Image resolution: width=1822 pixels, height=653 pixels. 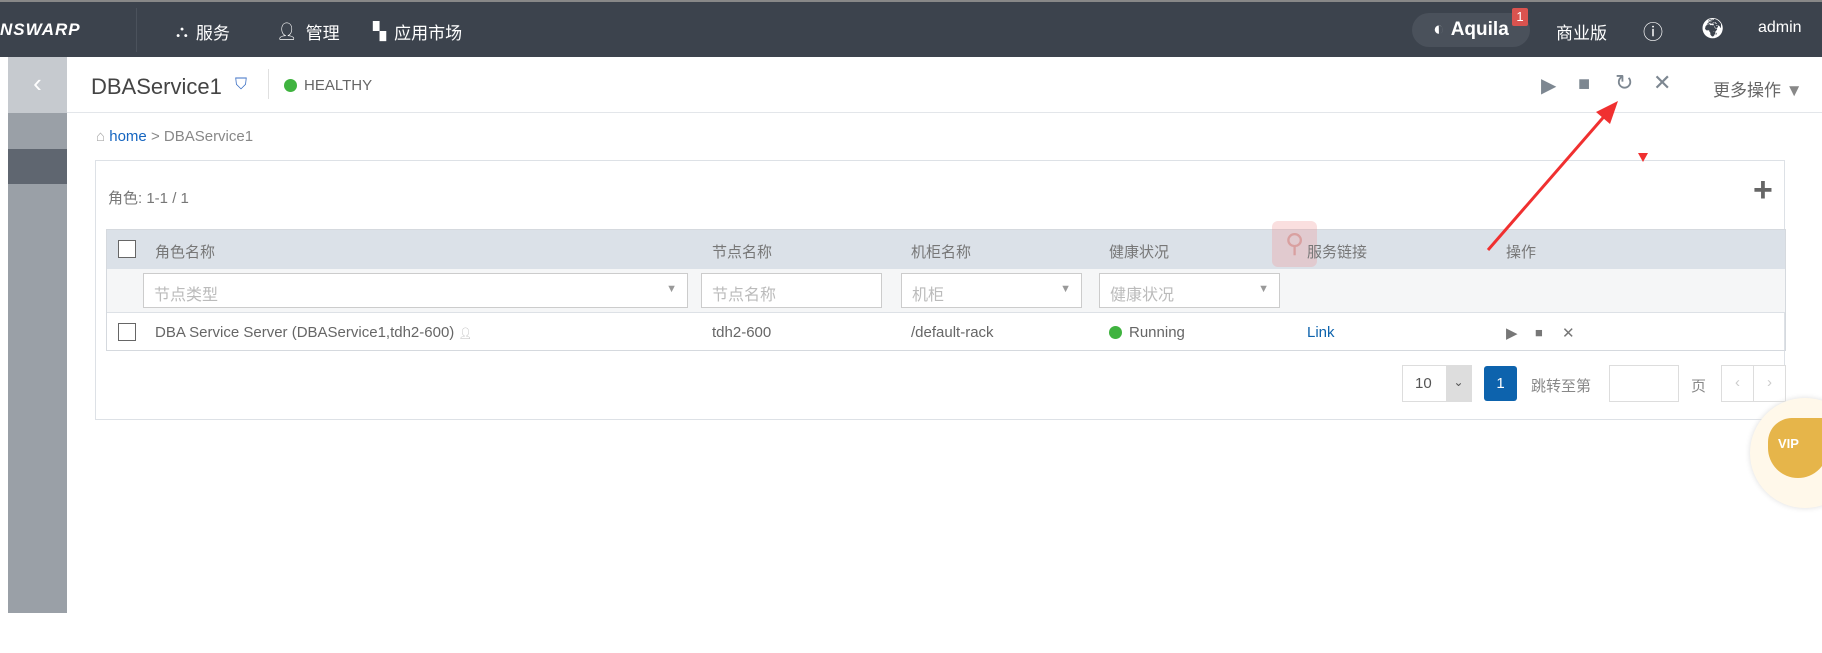 I want to click on annotation-arrow, so click(x=1567, y=176).